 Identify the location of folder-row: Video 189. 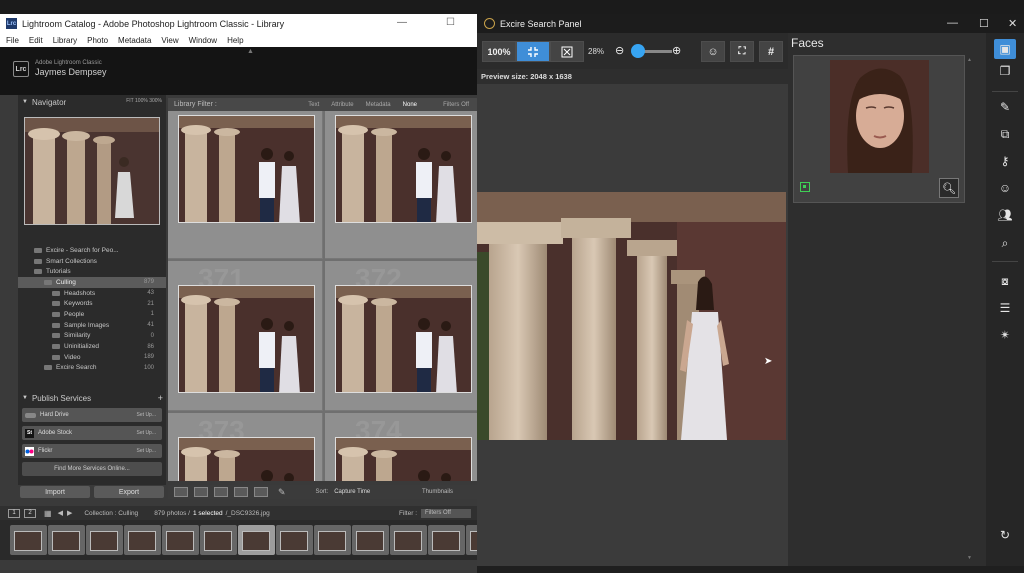
(92, 357).